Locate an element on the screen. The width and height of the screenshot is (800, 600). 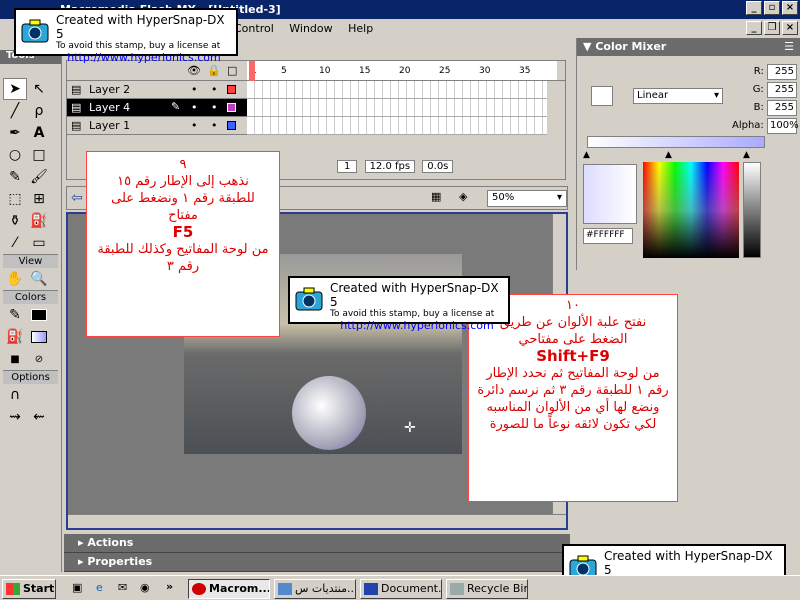
ruler-tick: 15 is located at coordinates (365, 71).